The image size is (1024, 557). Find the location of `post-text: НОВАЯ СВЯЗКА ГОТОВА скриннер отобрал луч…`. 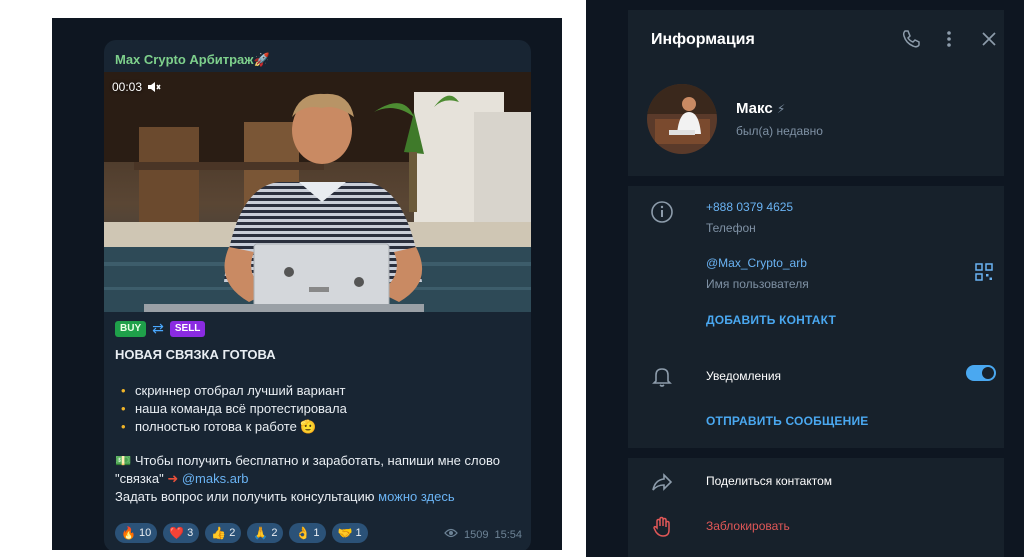

post-text: НОВАЯ СВЯЗКА ГОТОВА скриннер отобрал луч… is located at coordinates (320, 426).